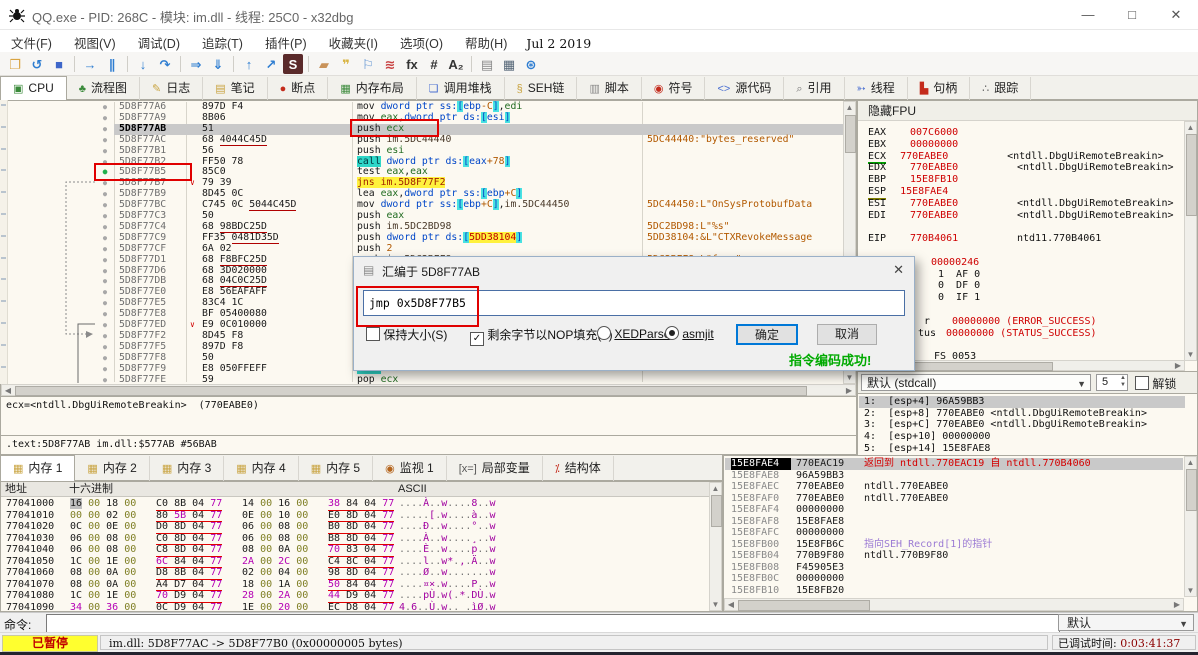 The width and height of the screenshot is (1198, 655). I want to click on tab-符号: ◉ 符号, so click(674, 88).